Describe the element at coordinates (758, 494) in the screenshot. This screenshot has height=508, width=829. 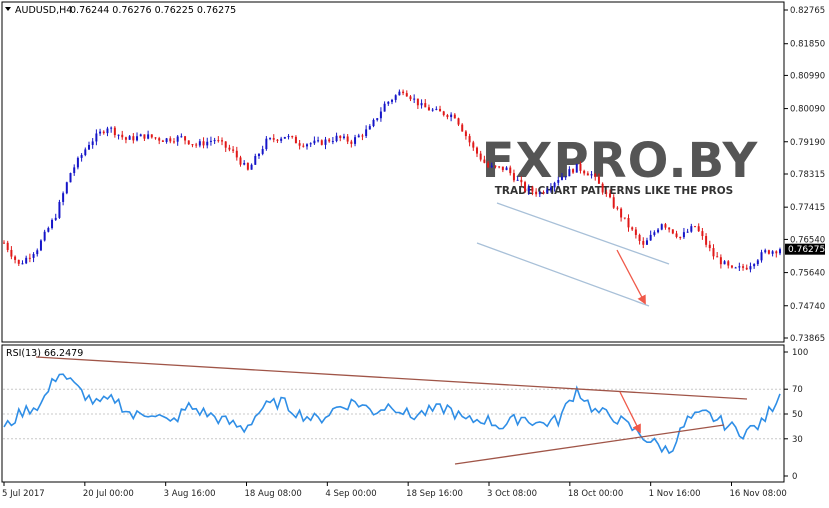
I see `time-tick-label: 16 Nov 08:00` at that location.